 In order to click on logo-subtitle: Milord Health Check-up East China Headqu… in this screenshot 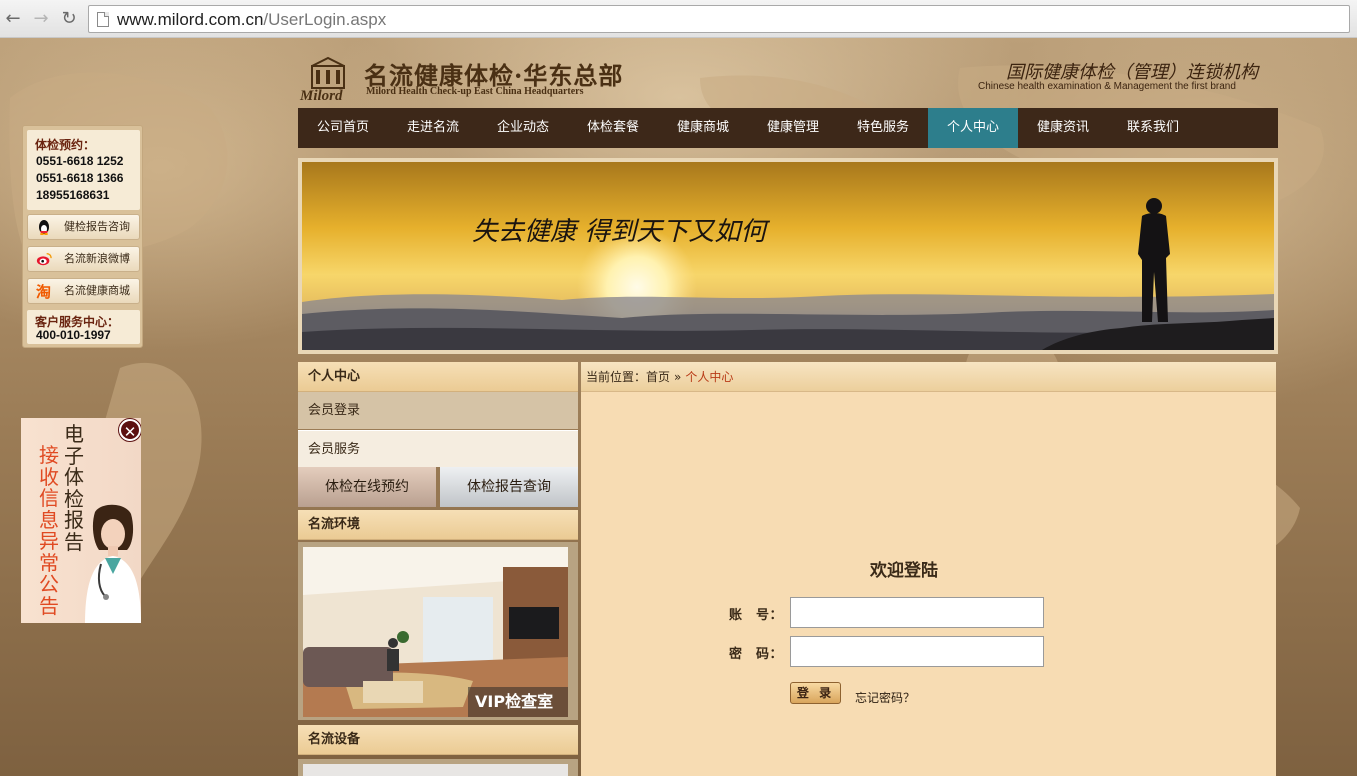, I will do `click(475, 91)`.